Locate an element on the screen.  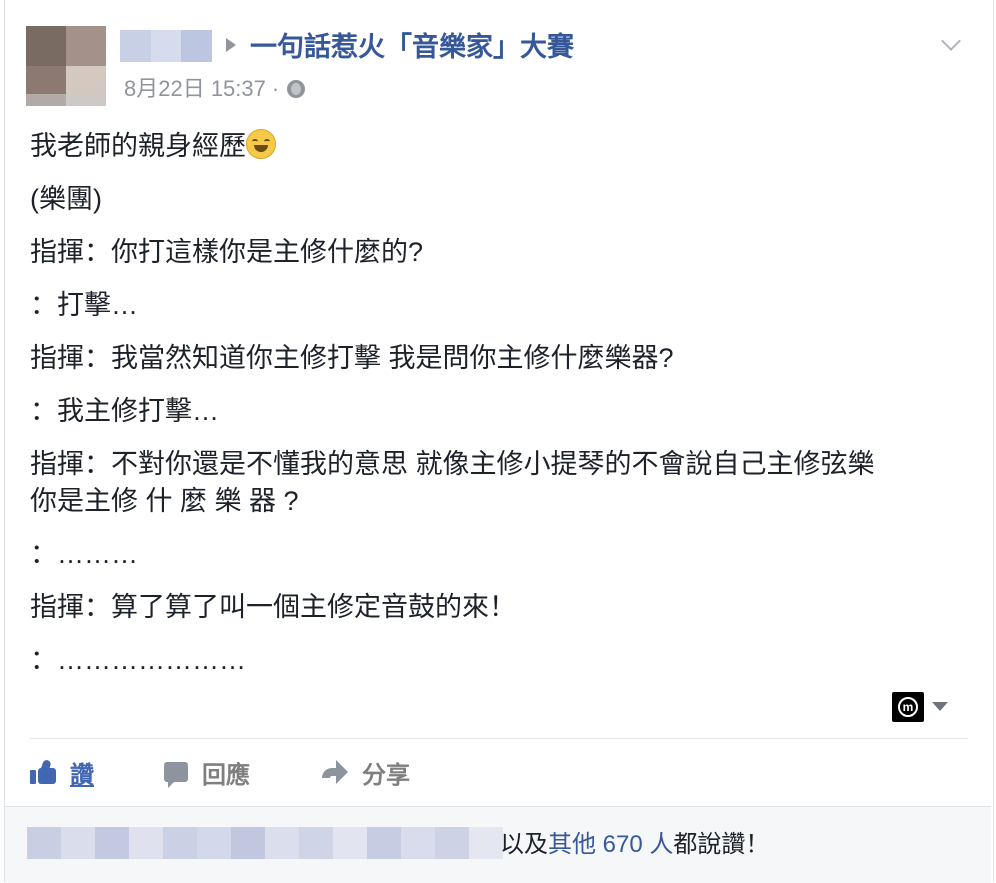
likes-prefix: 以及 is located at coordinates (524, 844).